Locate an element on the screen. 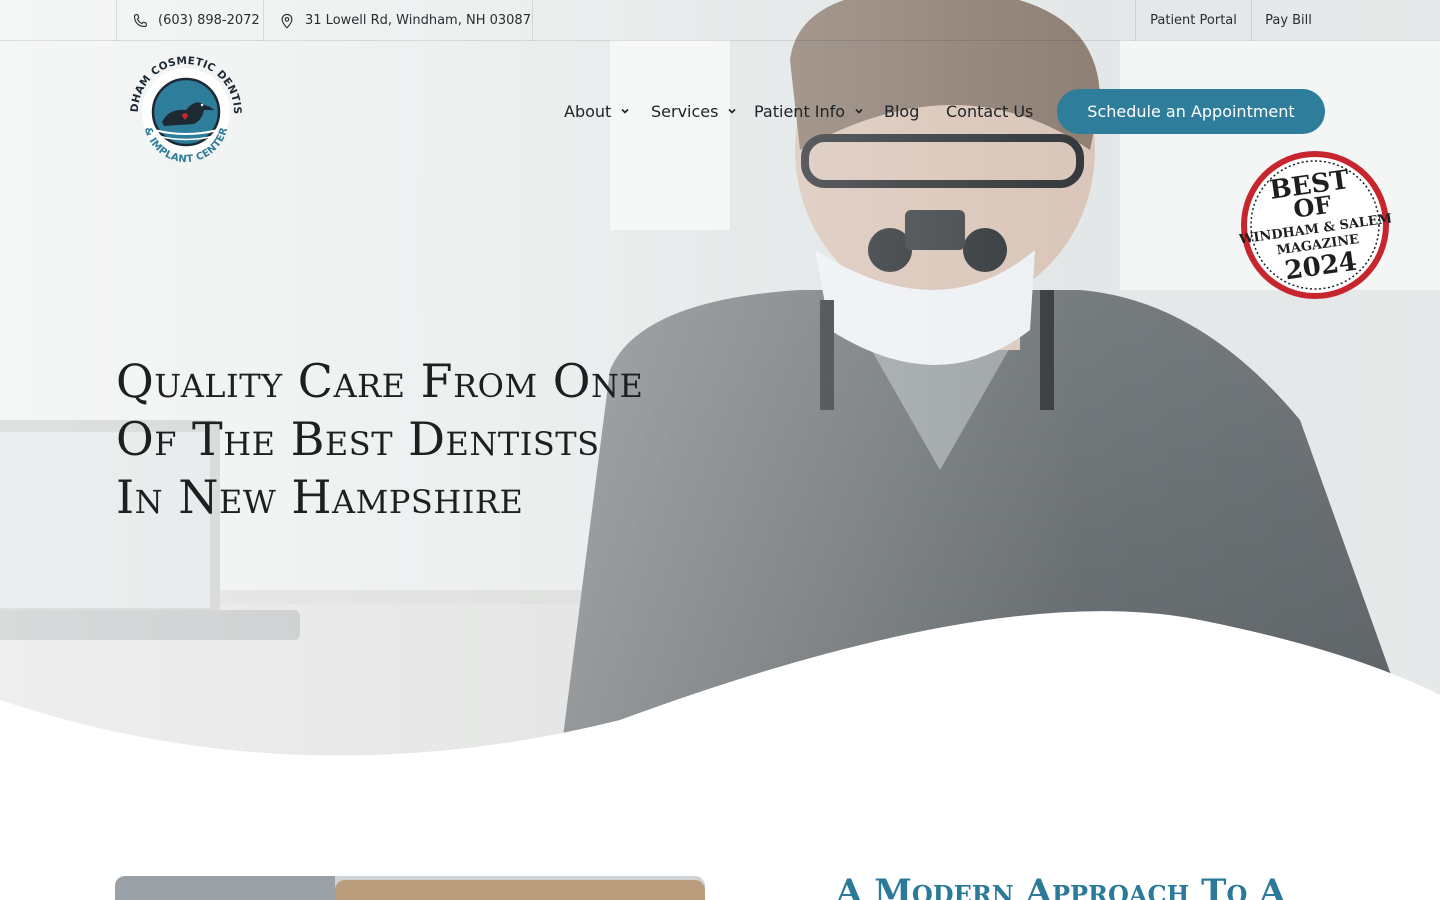 The width and height of the screenshot is (1440, 900). intro-heading: A Modern Approach To A is located at coordinates (1061, 886).